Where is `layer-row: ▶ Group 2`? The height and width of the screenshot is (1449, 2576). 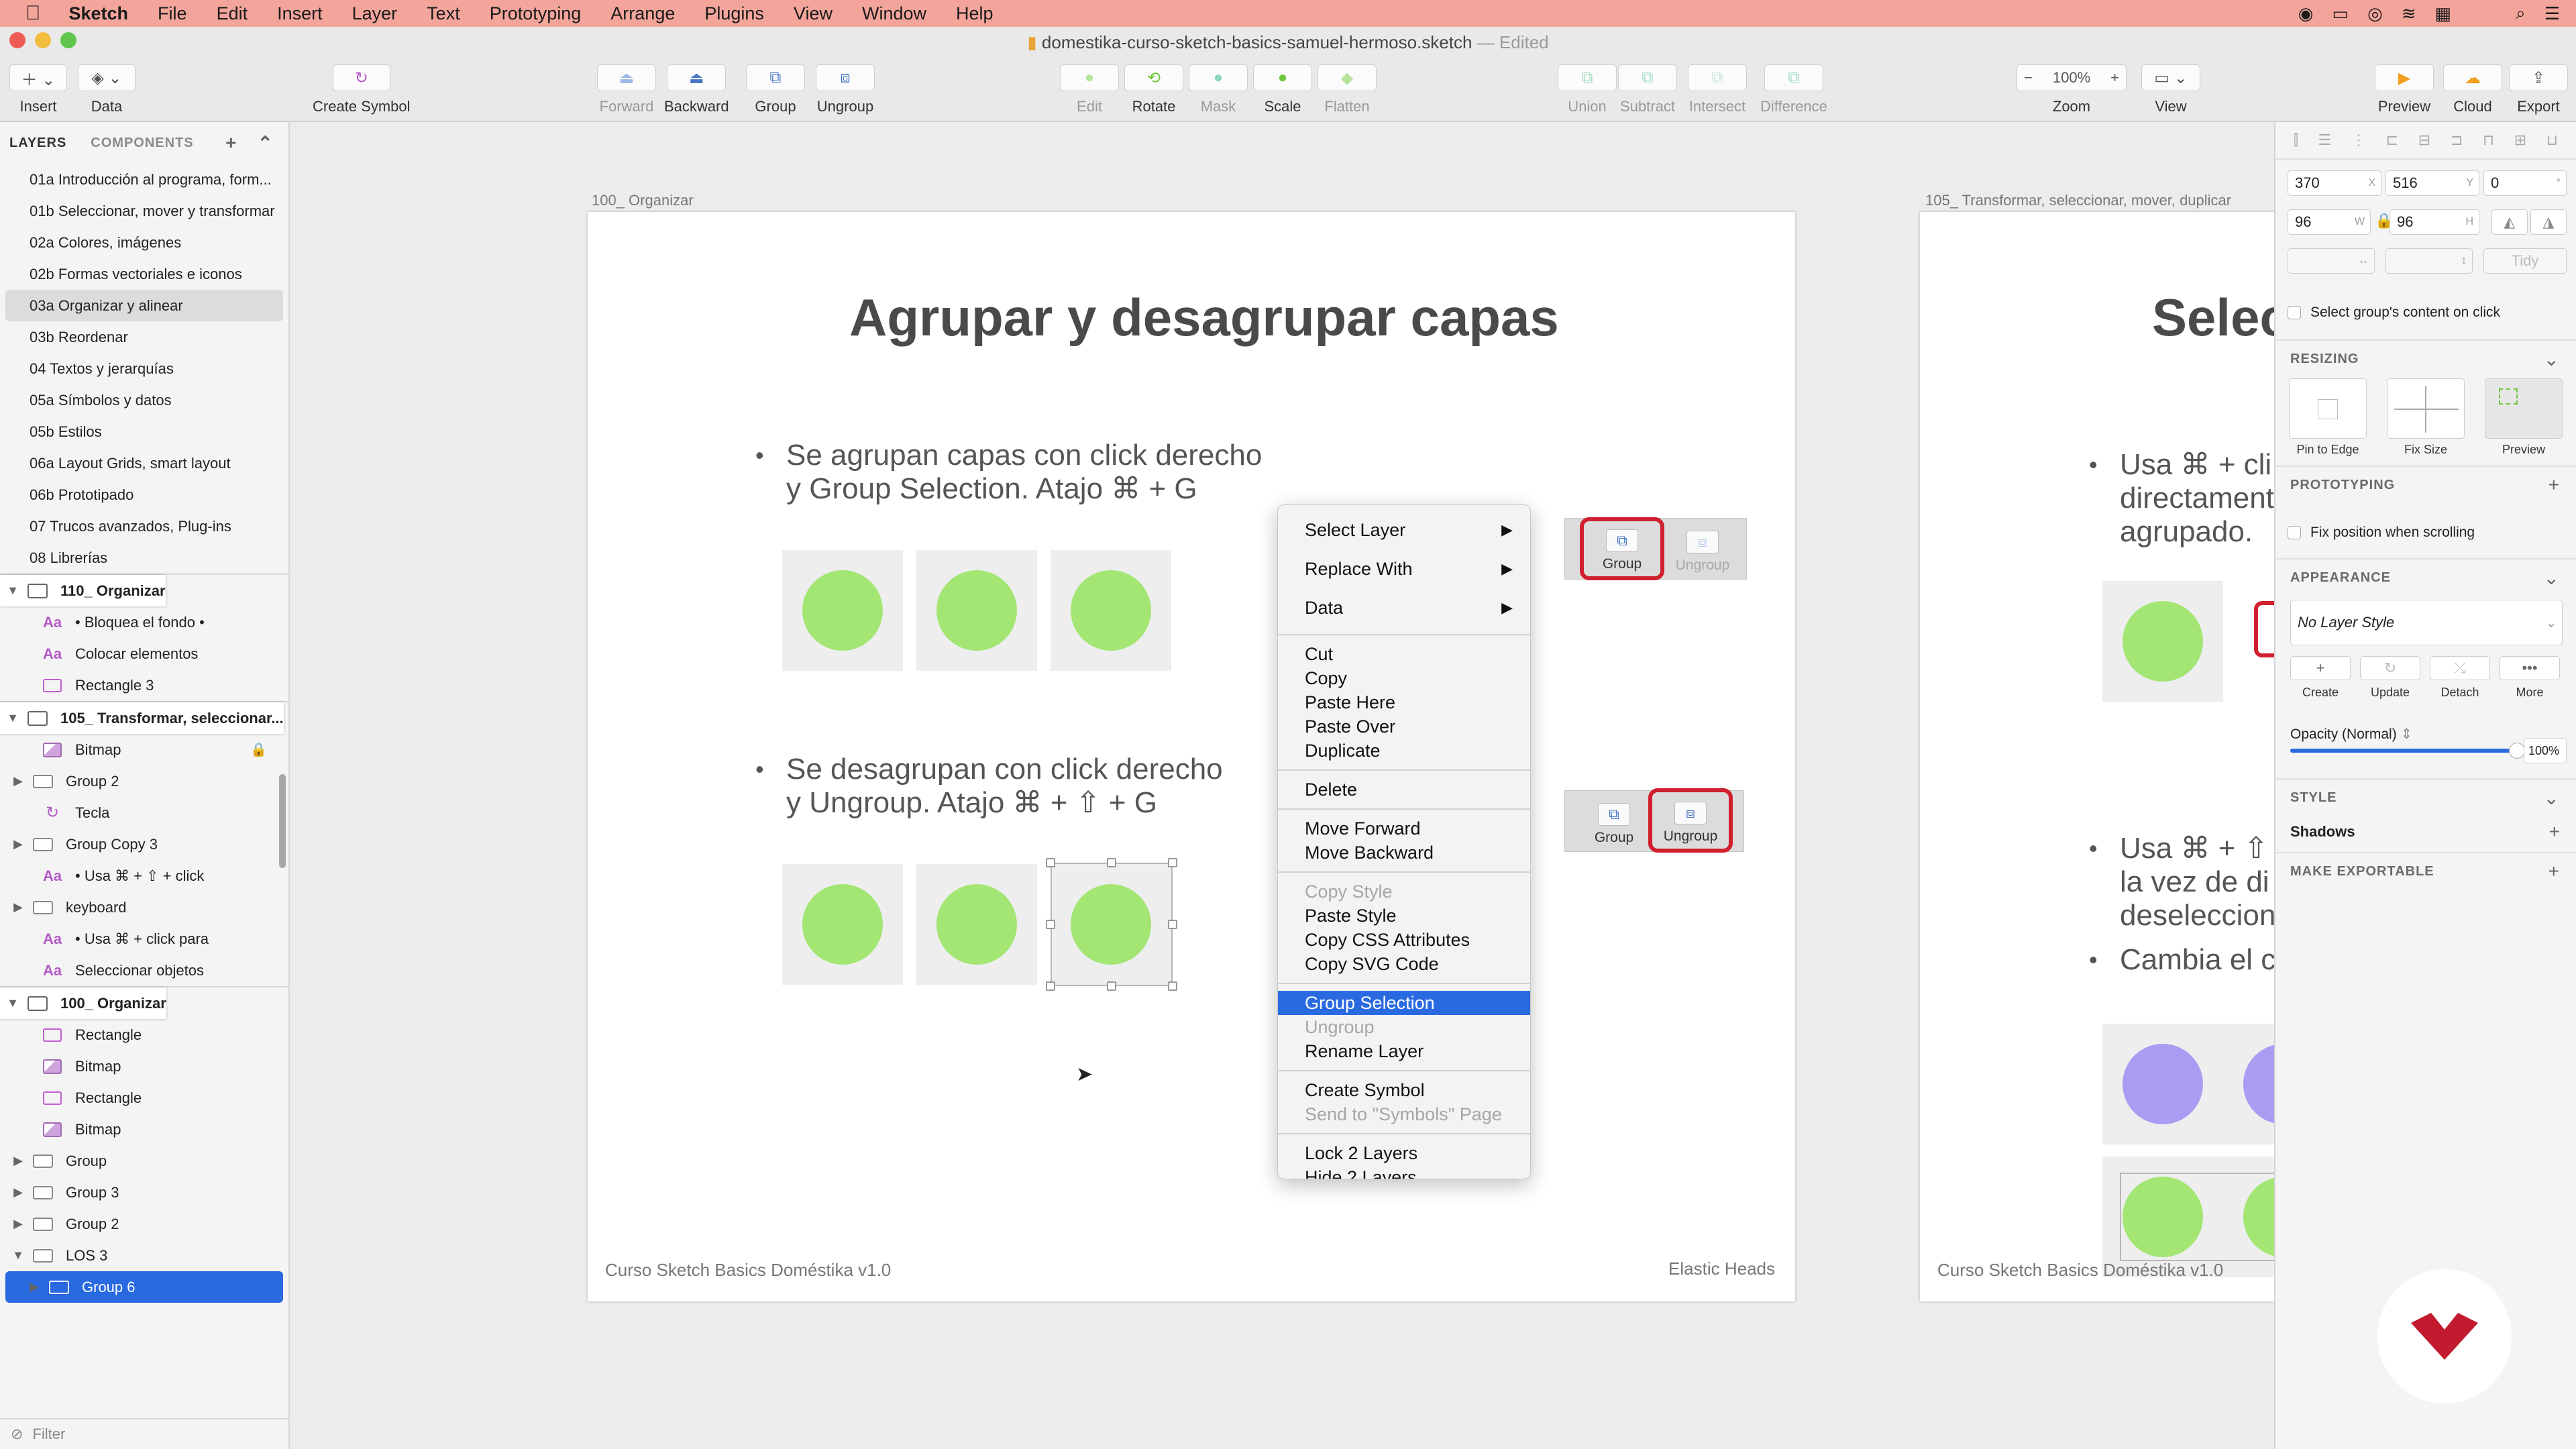 layer-row: ▶ Group 2 is located at coordinates (144, 1224).